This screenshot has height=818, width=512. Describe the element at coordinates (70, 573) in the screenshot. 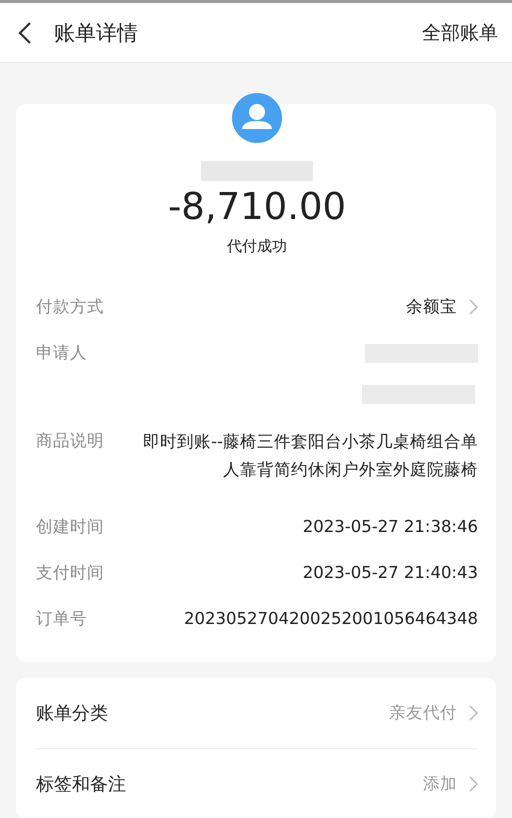

I see `field-label: 支付时间` at that location.